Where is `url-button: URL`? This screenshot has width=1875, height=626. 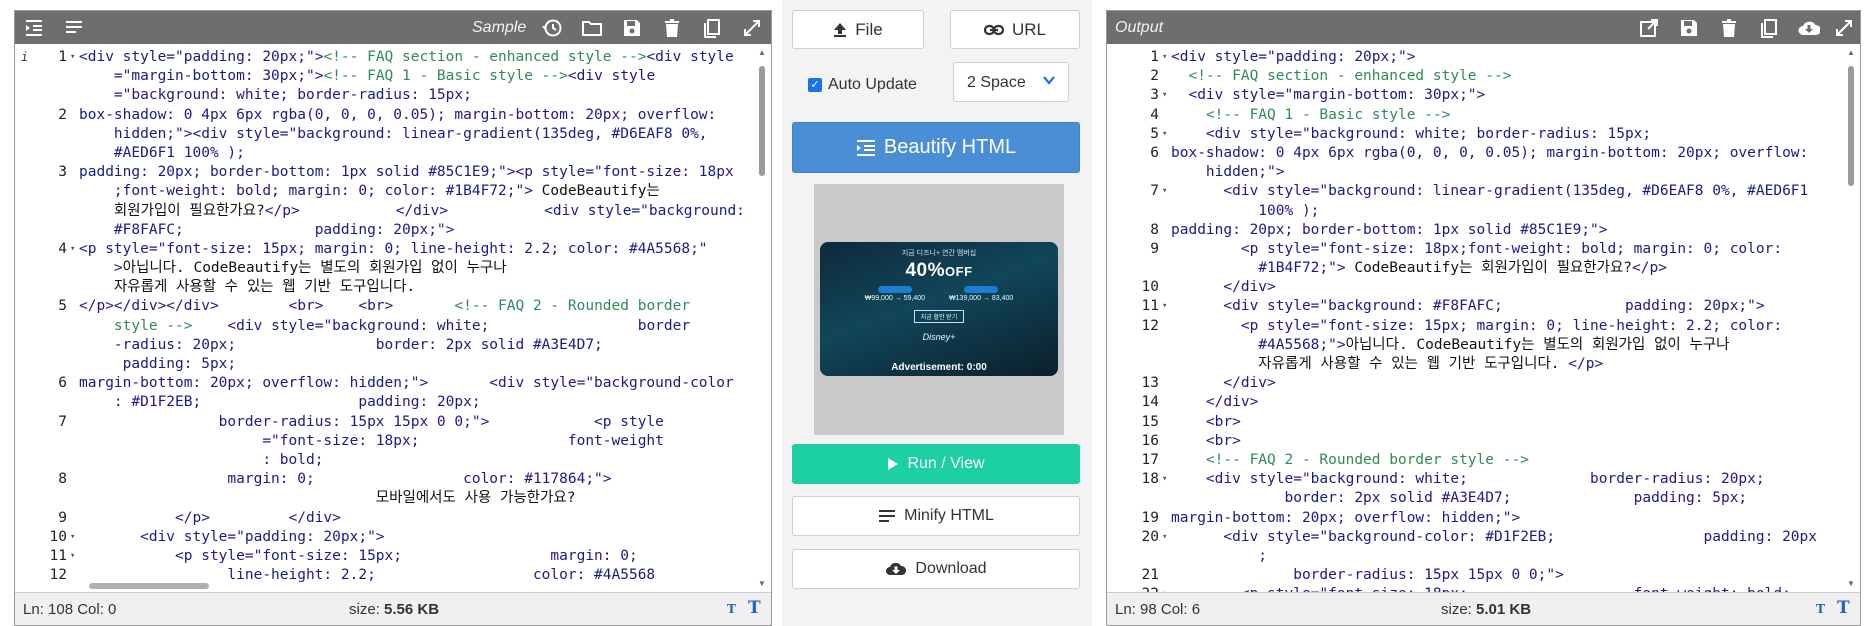 url-button: URL is located at coordinates (1015, 29).